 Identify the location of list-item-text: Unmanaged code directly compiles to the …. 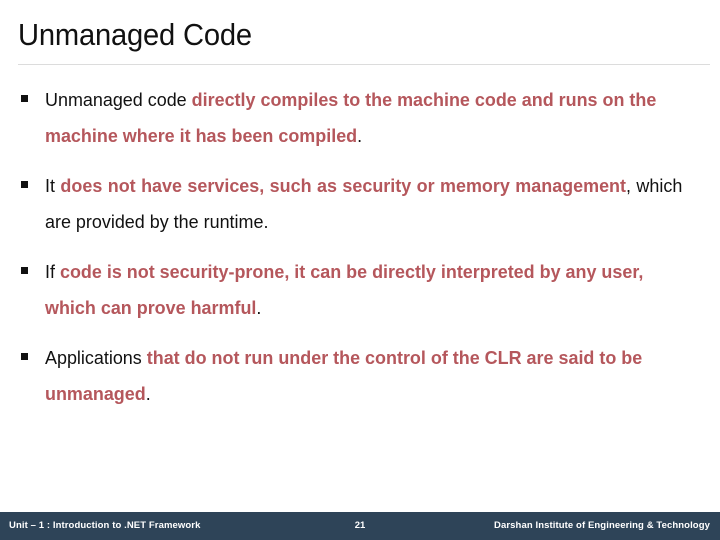
(363, 118).